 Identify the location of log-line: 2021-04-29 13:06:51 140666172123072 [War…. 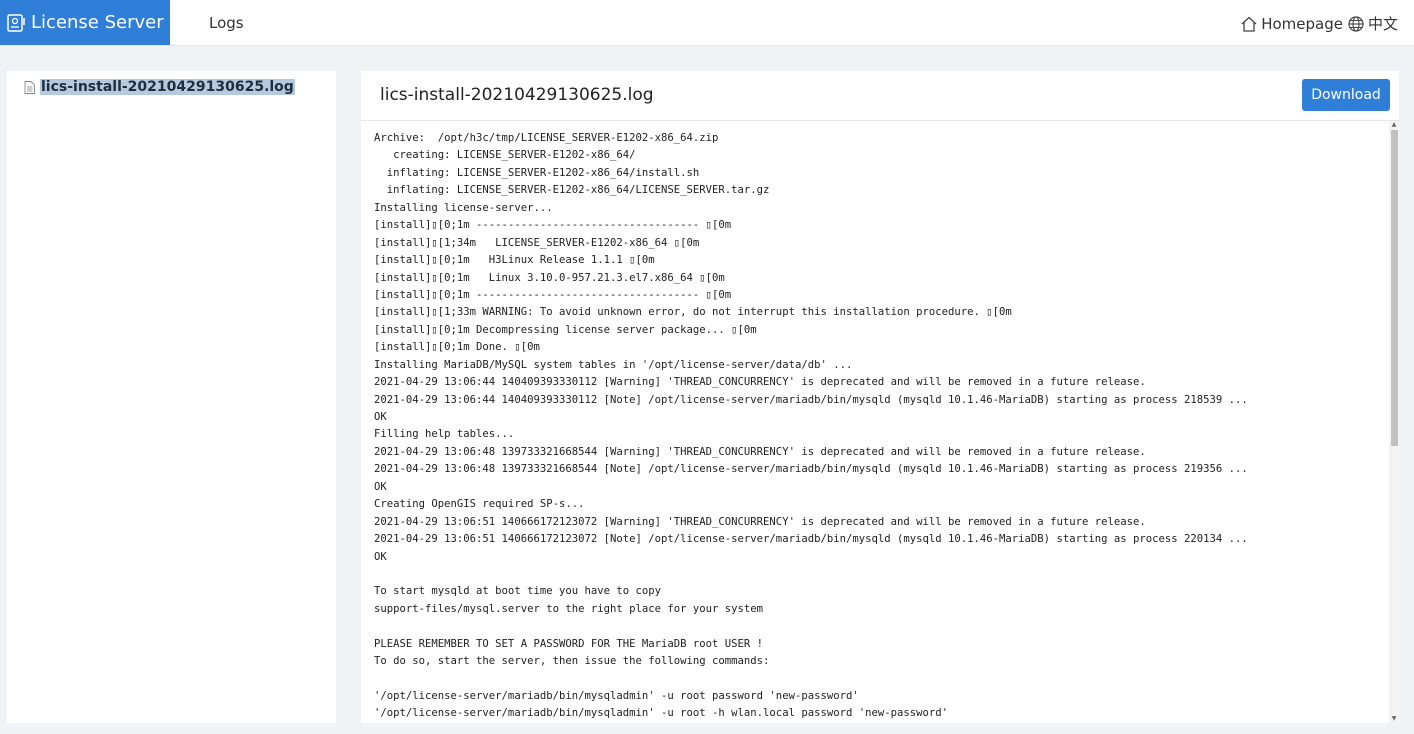
(760, 521).